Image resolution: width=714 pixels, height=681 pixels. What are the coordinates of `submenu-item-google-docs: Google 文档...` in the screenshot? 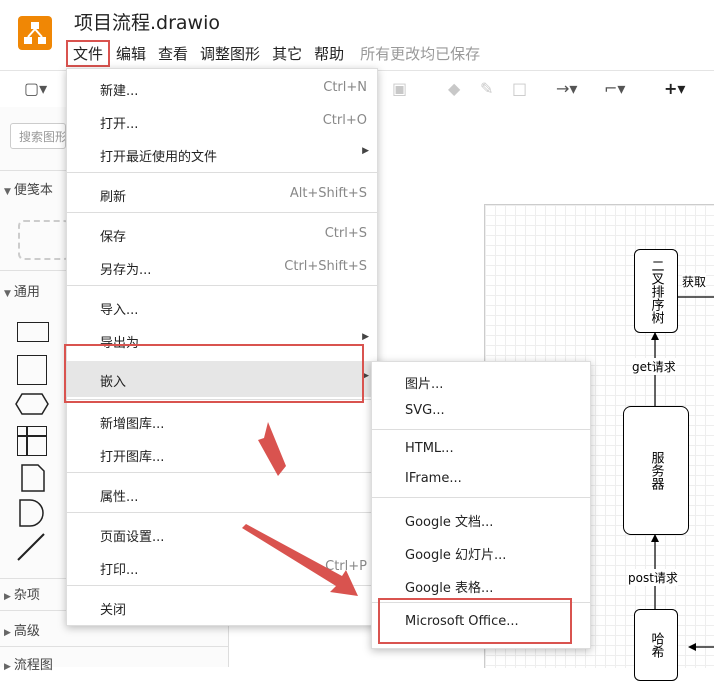 It's located at (481, 519).